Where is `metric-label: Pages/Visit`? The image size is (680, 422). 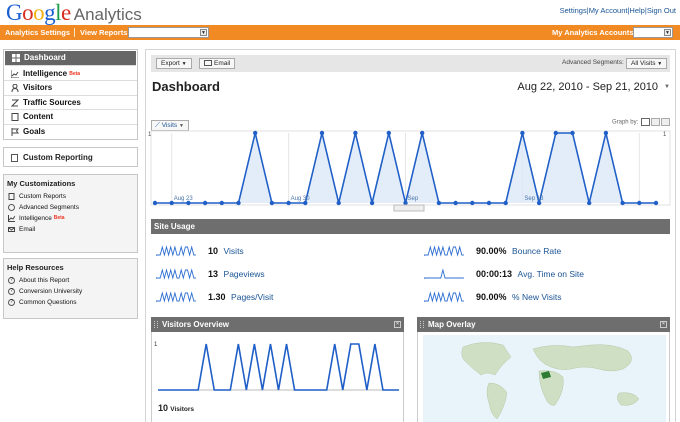 metric-label: Pages/Visit is located at coordinates (252, 297).